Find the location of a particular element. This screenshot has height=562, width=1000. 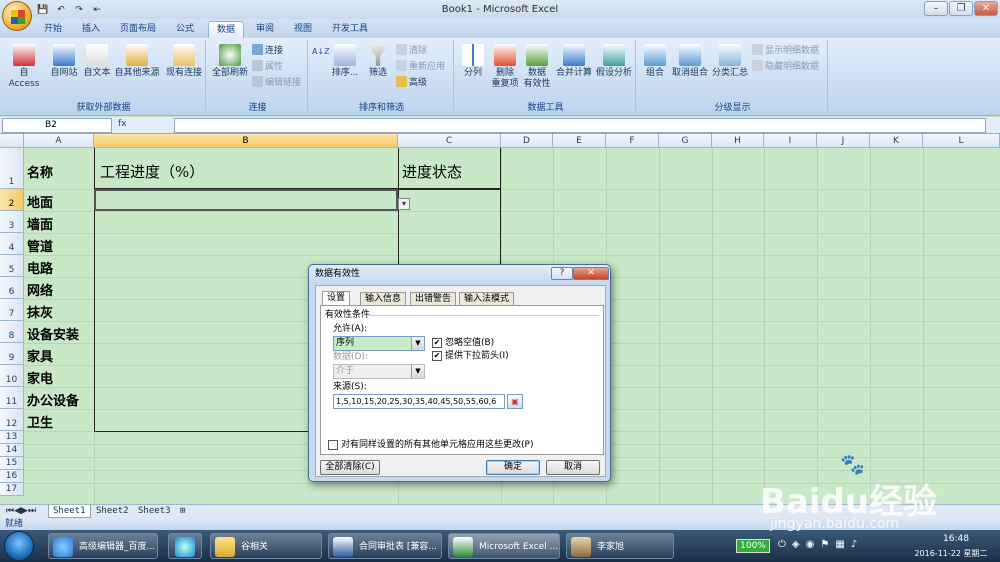

cell-c1: 进度状态 is located at coordinates (432, 171).